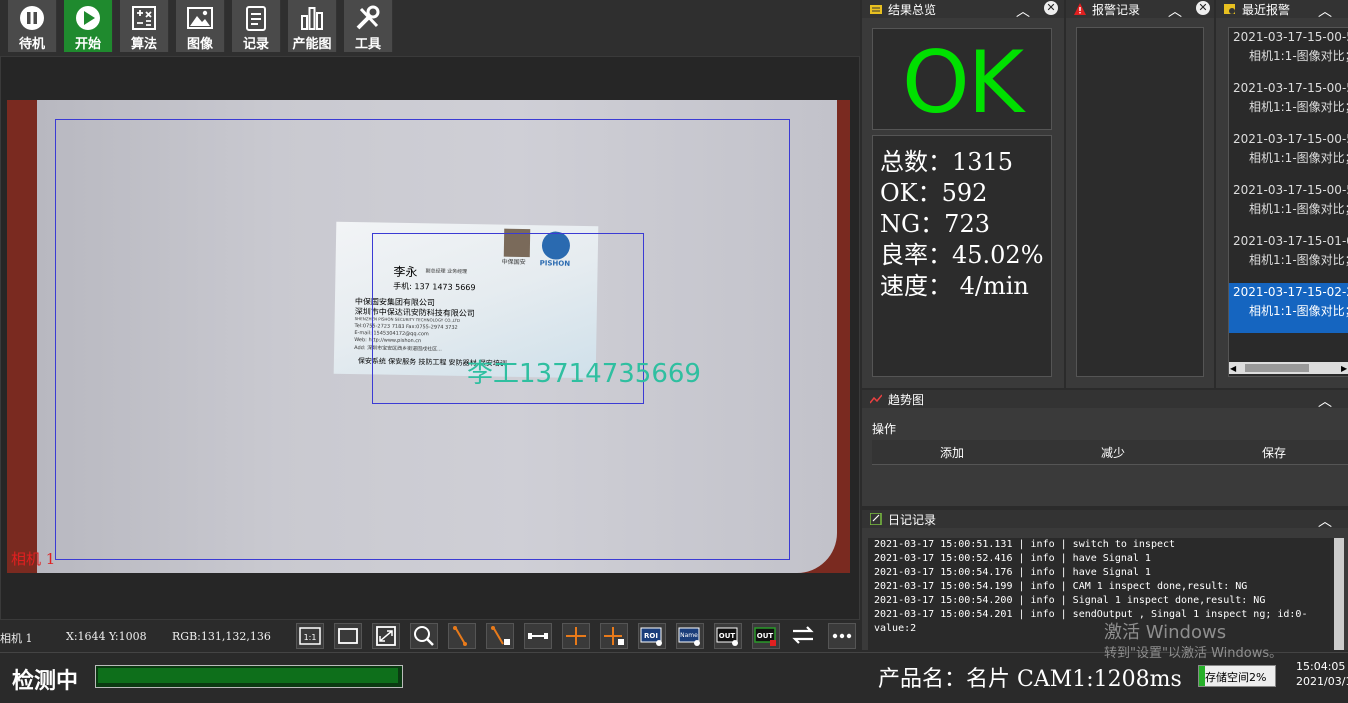  What do you see at coordinates (256, 26) in the screenshot?
I see `record-button: 记录` at bounding box center [256, 26].